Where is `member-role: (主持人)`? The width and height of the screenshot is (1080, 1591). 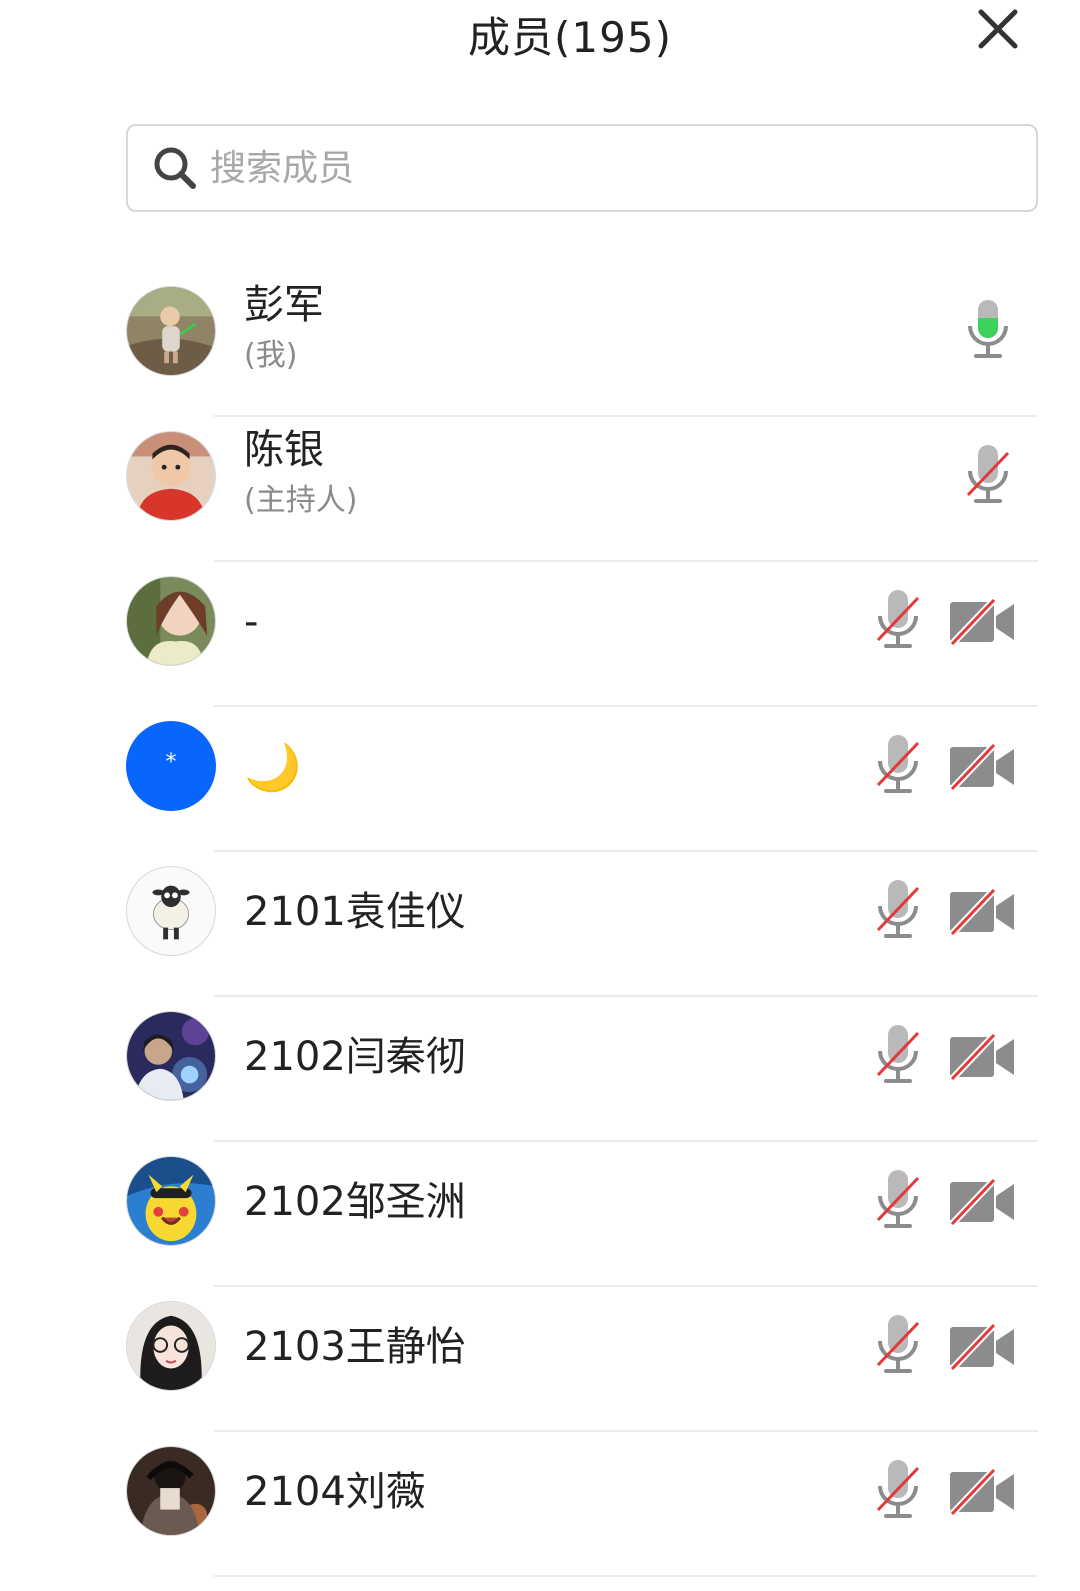
member-role: (主持人) is located at coordinates (301, 500).